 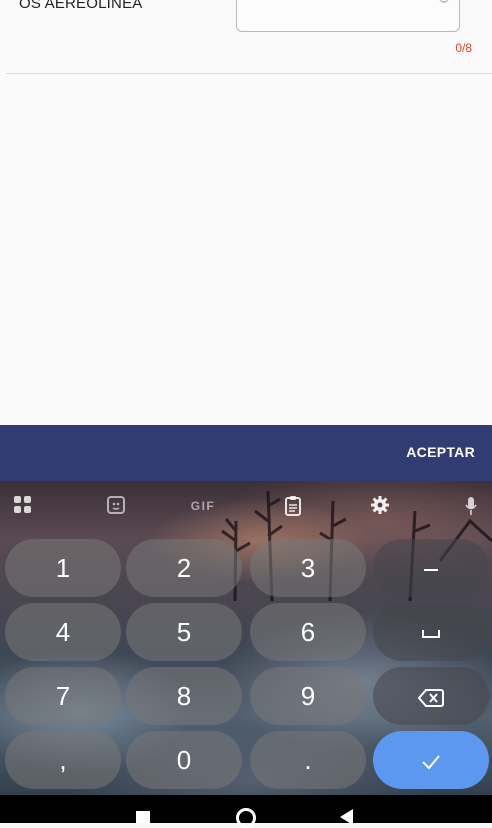 I want to click on dialog-action-bar: ACEPTAR, so click(x=246, y=453).